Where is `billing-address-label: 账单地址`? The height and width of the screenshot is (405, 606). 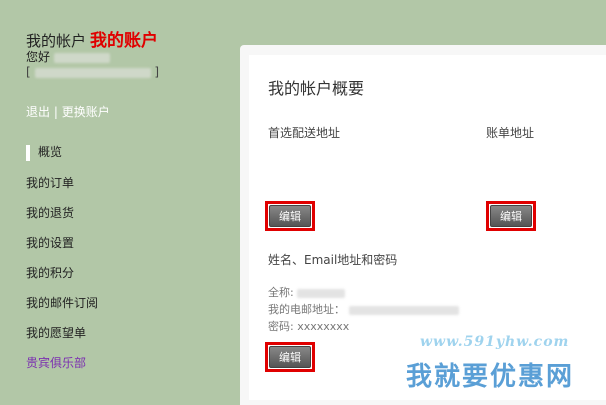 billing-address-label: 账单地址 is located at coordinates (510, 133).